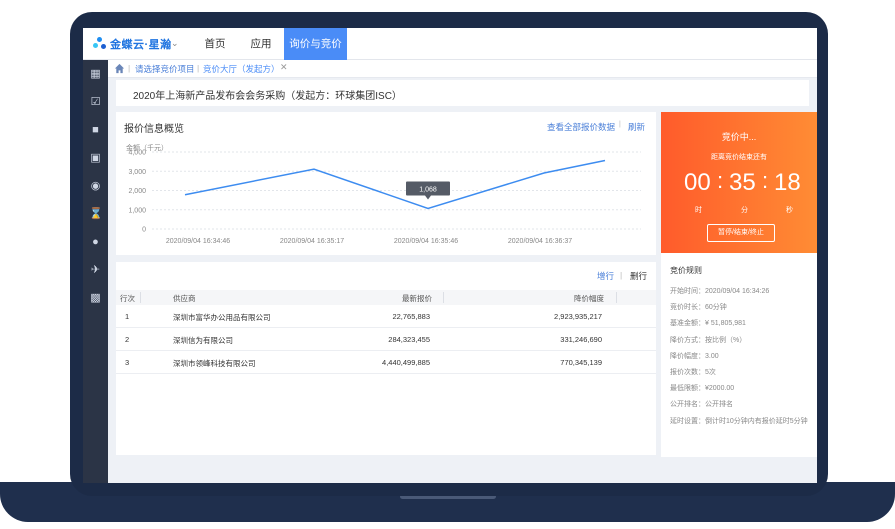 Image resolution: width=895 pixels, height=529 pixels. I want to click on series-line, so click(395, 184).